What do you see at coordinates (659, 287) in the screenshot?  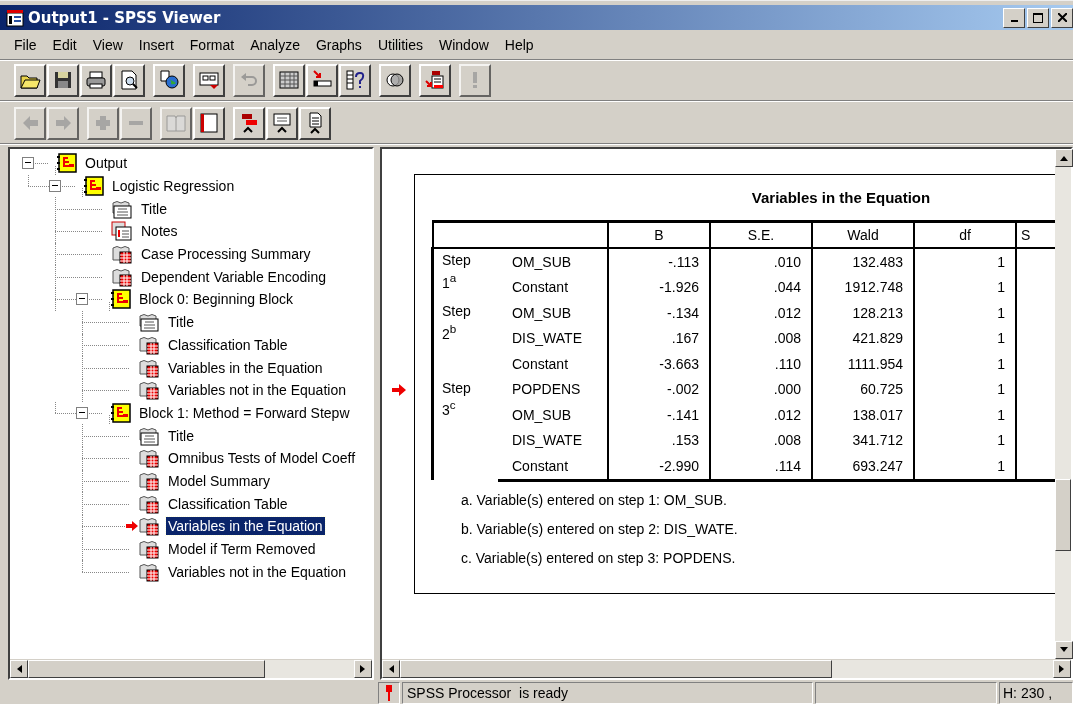 I see `table-cell: -1.926` at bounding box center [659, 287].